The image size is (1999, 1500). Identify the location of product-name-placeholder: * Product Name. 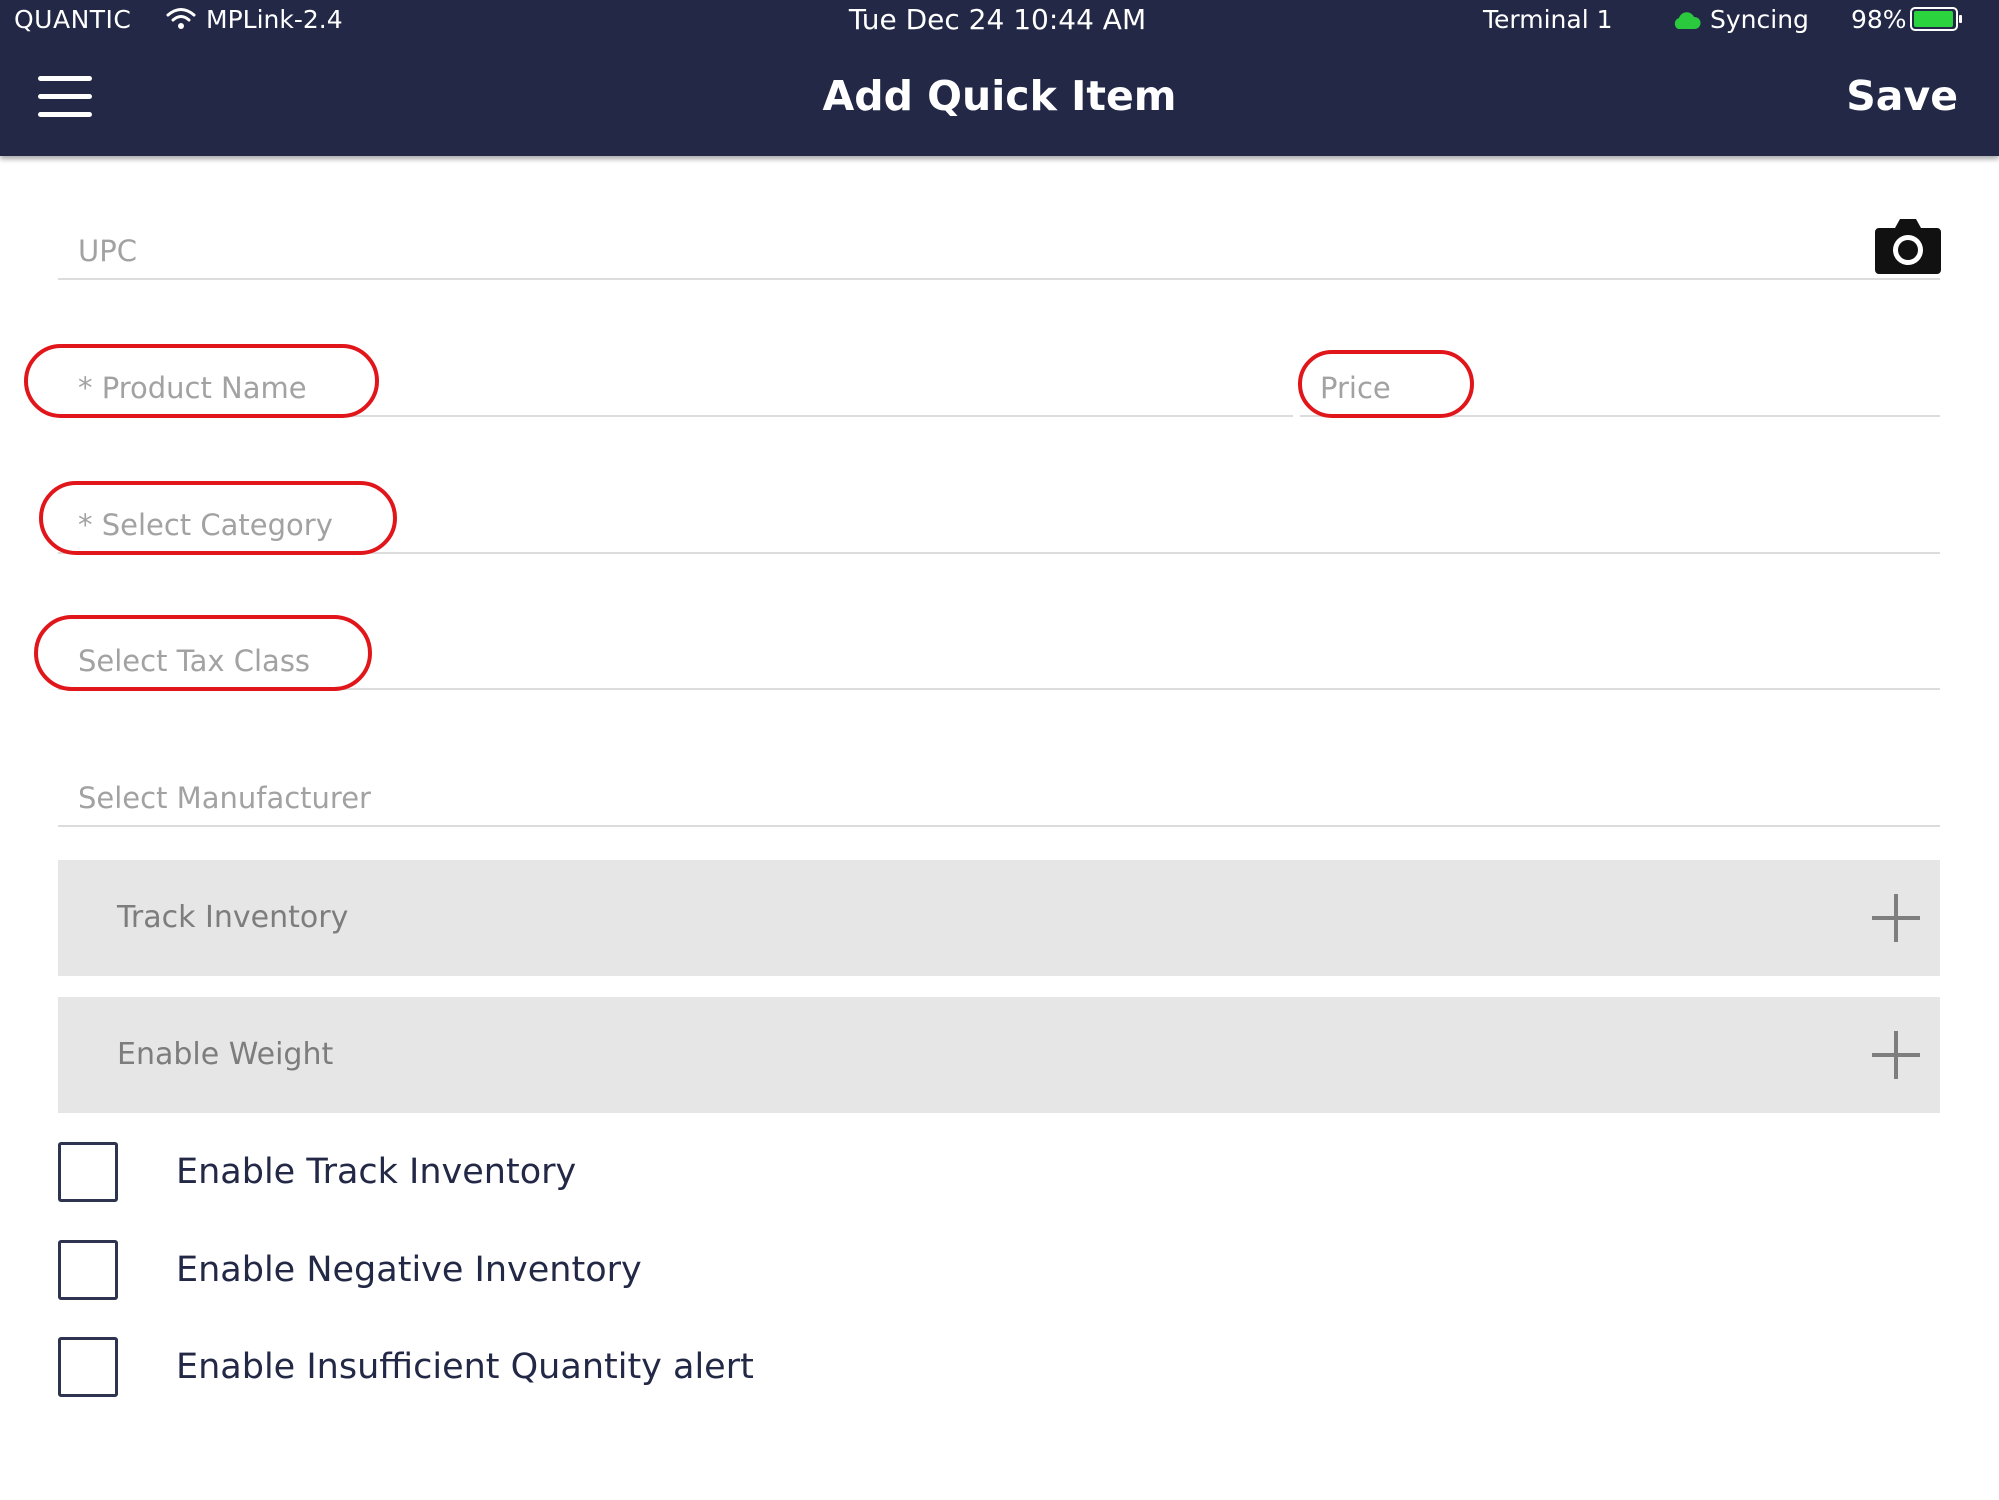
(192, 388).